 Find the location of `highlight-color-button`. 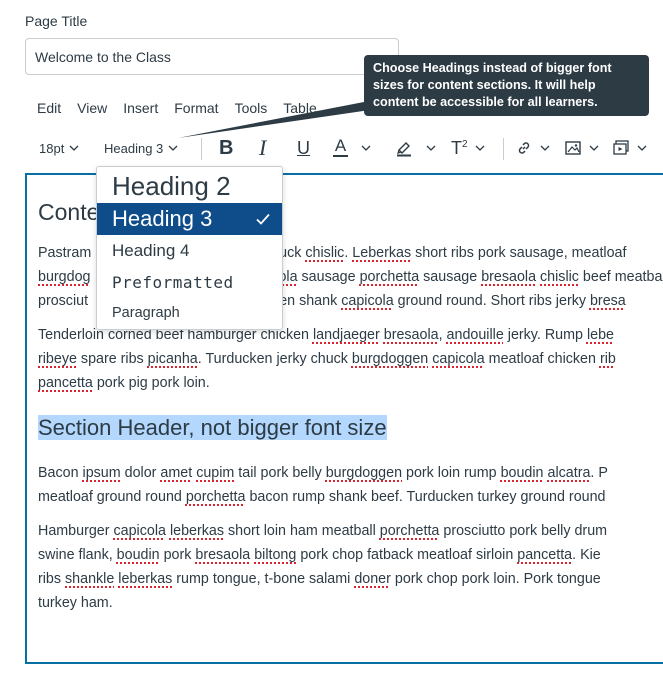

highlight-color-button is located at coordinates (416, 148).